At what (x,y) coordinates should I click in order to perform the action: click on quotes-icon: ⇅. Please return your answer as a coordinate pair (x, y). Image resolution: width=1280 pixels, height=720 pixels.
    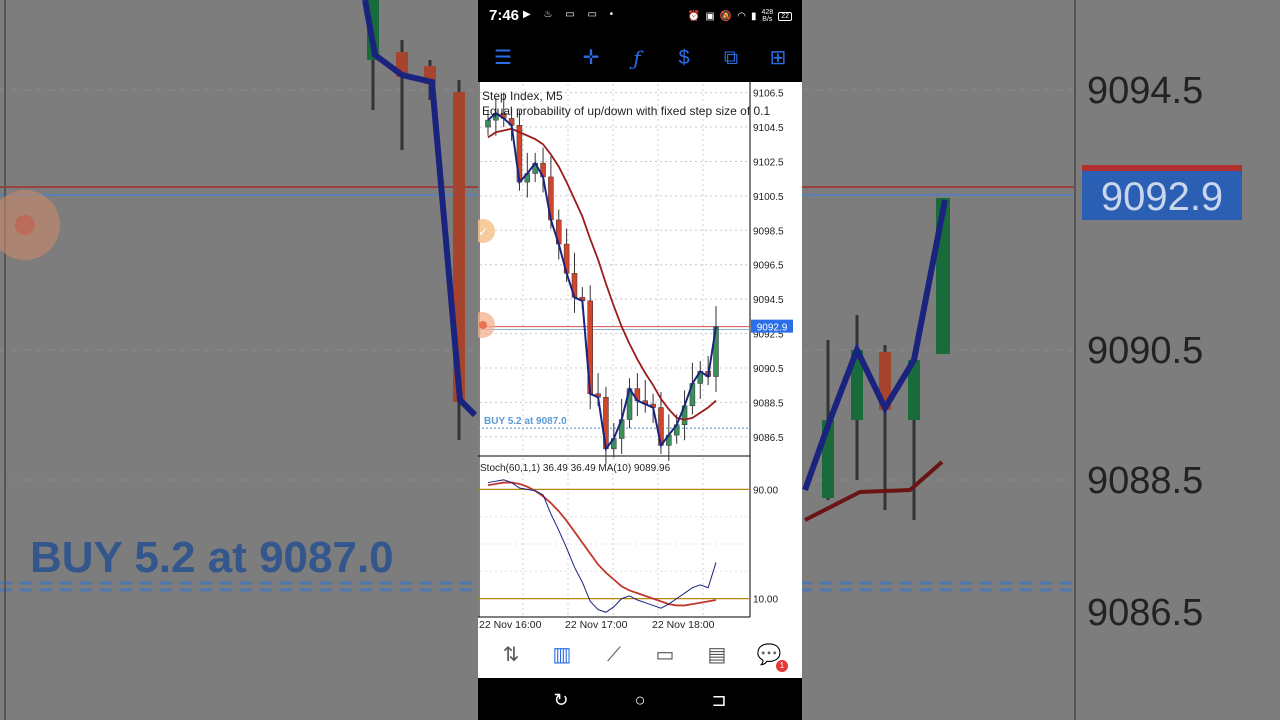
    Looking at the image, I should click on (511, 655).